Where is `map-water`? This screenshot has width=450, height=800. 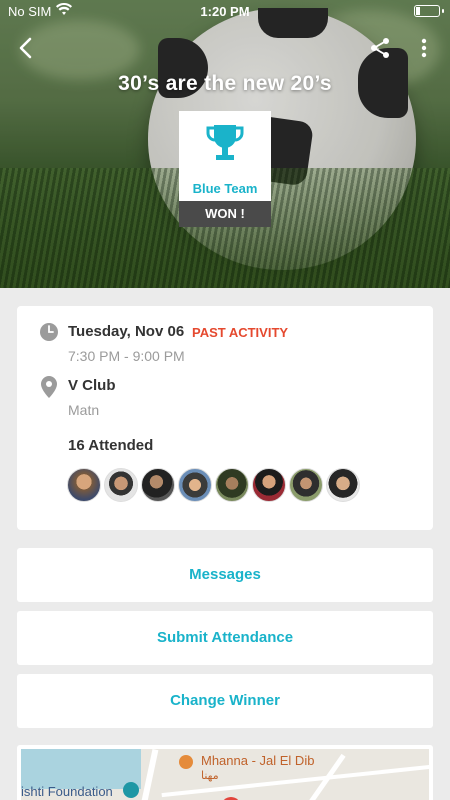 map-water is located at coordinates (81, 769).